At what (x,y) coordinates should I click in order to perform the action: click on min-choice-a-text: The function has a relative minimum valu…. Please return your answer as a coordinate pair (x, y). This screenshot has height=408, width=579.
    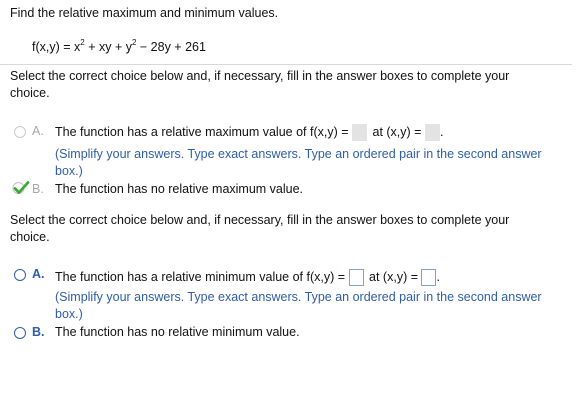
    Looking at the image, I should click on (247, 277).